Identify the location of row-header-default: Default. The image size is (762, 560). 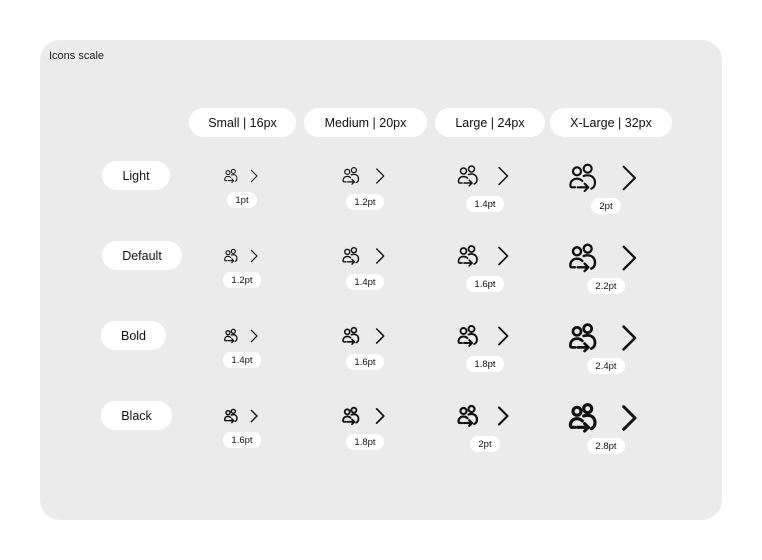
(142, 255).